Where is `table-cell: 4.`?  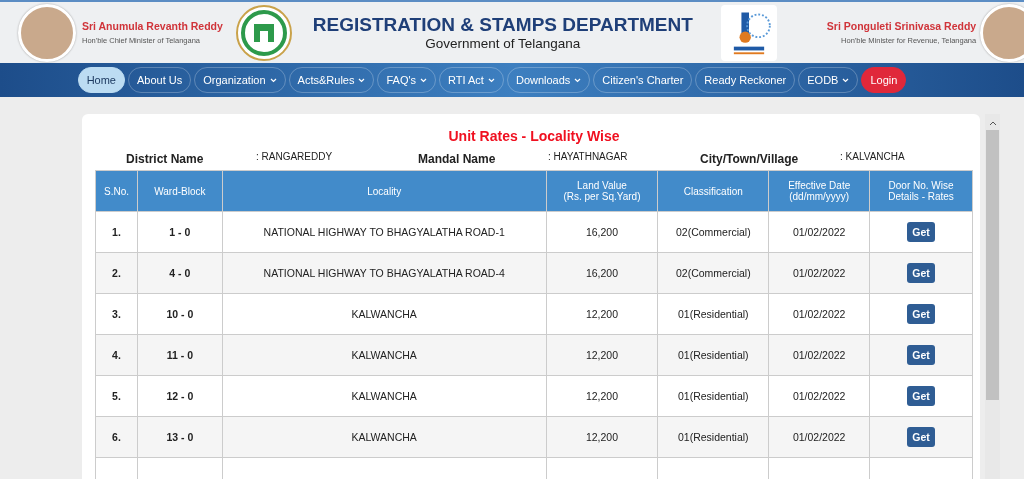
table-cell: 4. is located at coordinates (116, 355).